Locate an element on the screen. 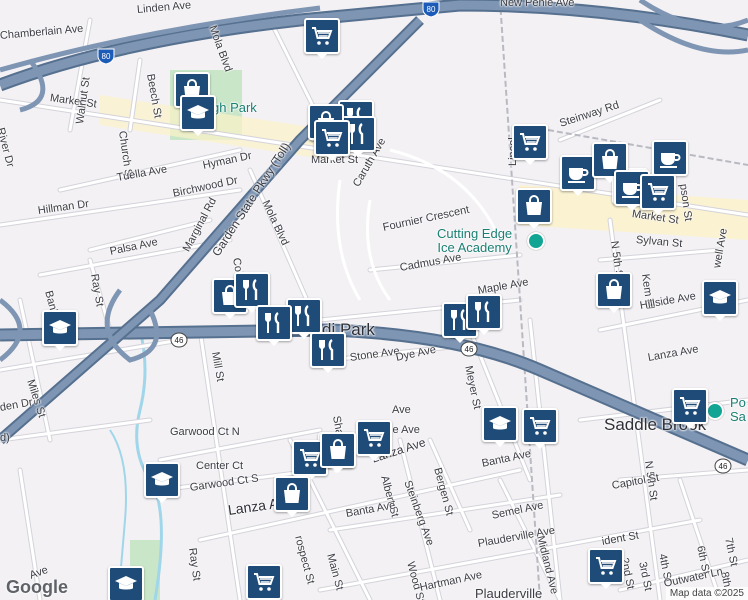  route-46-shield-west: 46 is located at coordinates (179, 340).